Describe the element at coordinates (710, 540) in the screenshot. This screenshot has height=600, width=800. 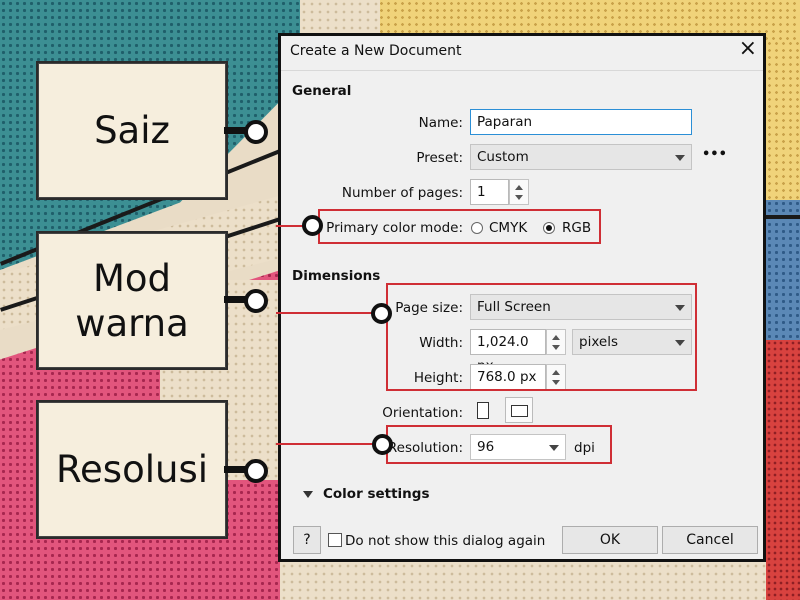
I see `cancel-button: Cancel` at that location.